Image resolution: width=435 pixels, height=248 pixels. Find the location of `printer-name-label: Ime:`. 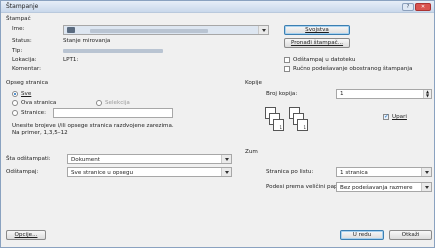

printer-name-label: Ime: is located at coordinates (18, 29).